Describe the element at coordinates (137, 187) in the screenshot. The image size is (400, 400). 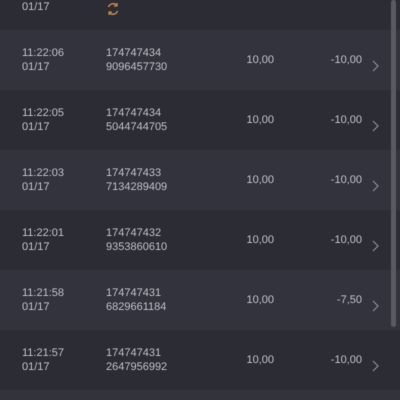
I see `transaction-id: 7134289409` at that location.